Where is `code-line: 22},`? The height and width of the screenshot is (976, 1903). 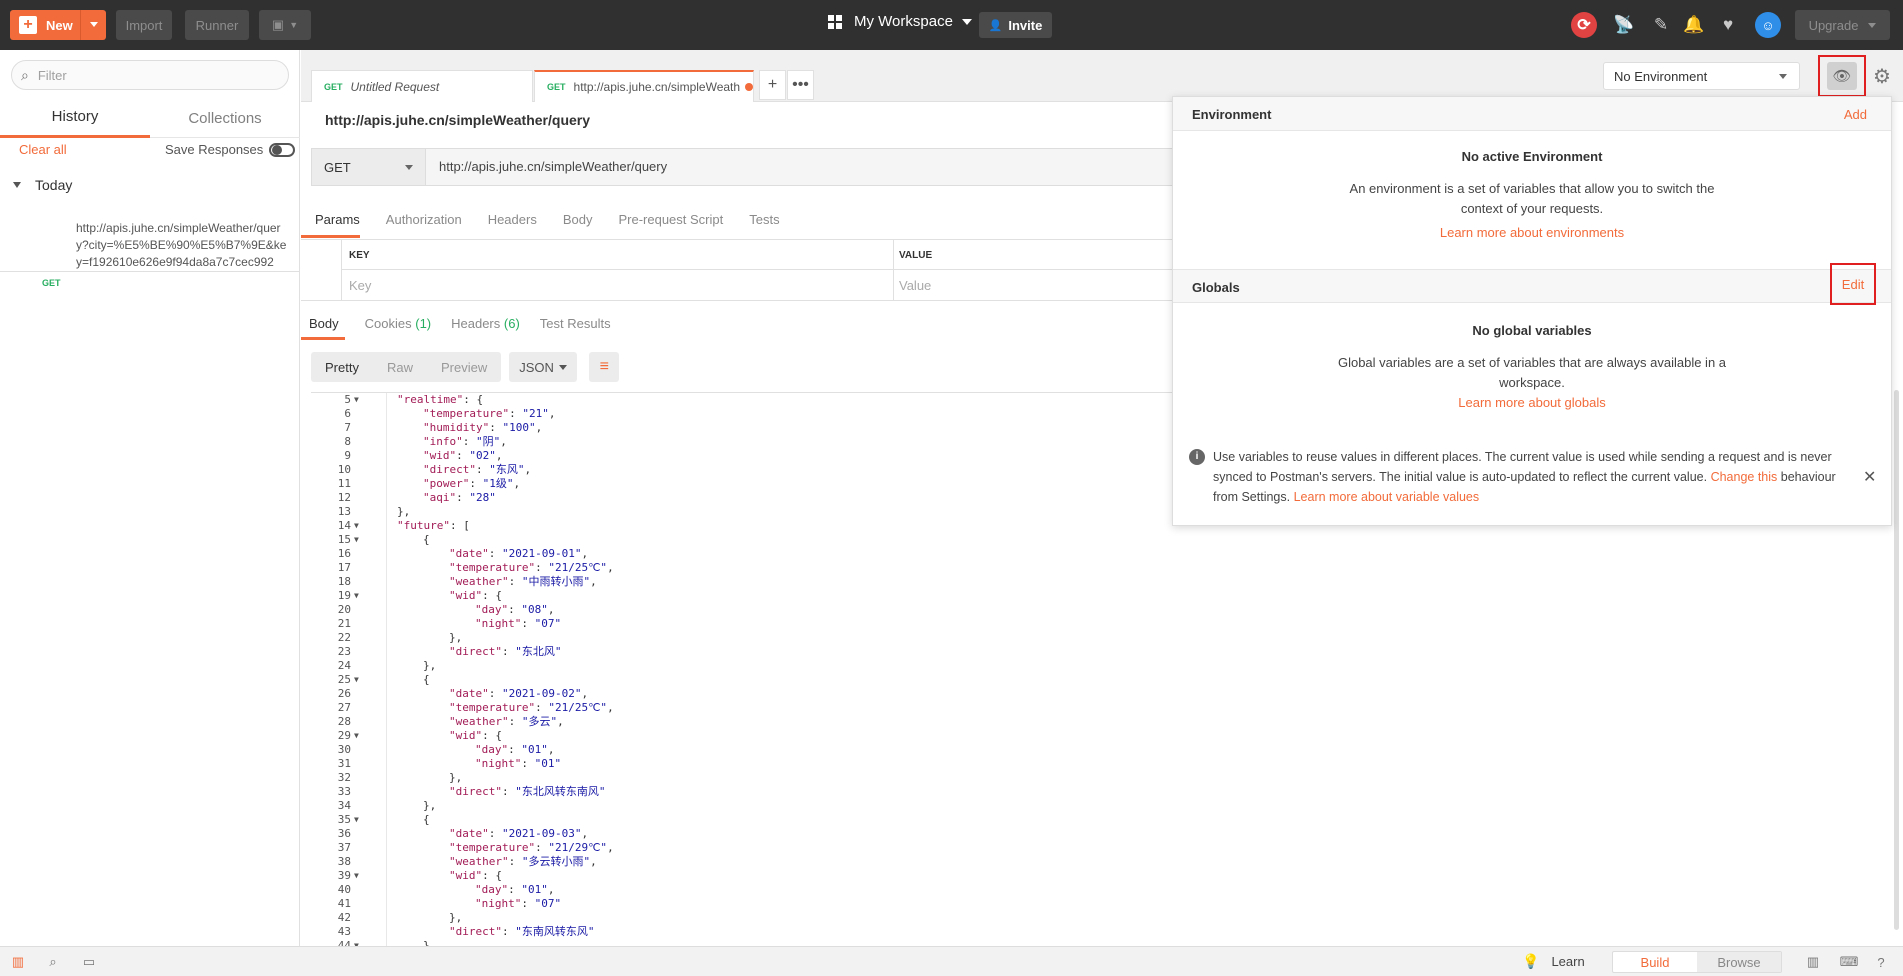
code-line: 22}, is located at coordinates (1093, 638).